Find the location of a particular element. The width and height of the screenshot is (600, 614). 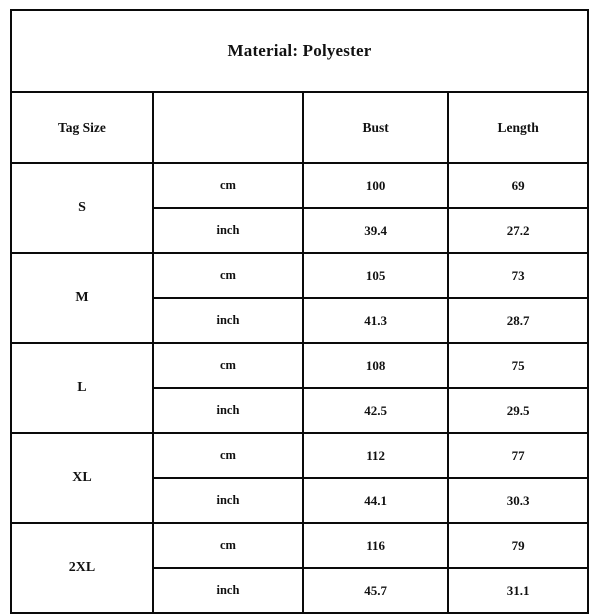

length-inch-l: 29.5 is located at coordinates (518, 410).